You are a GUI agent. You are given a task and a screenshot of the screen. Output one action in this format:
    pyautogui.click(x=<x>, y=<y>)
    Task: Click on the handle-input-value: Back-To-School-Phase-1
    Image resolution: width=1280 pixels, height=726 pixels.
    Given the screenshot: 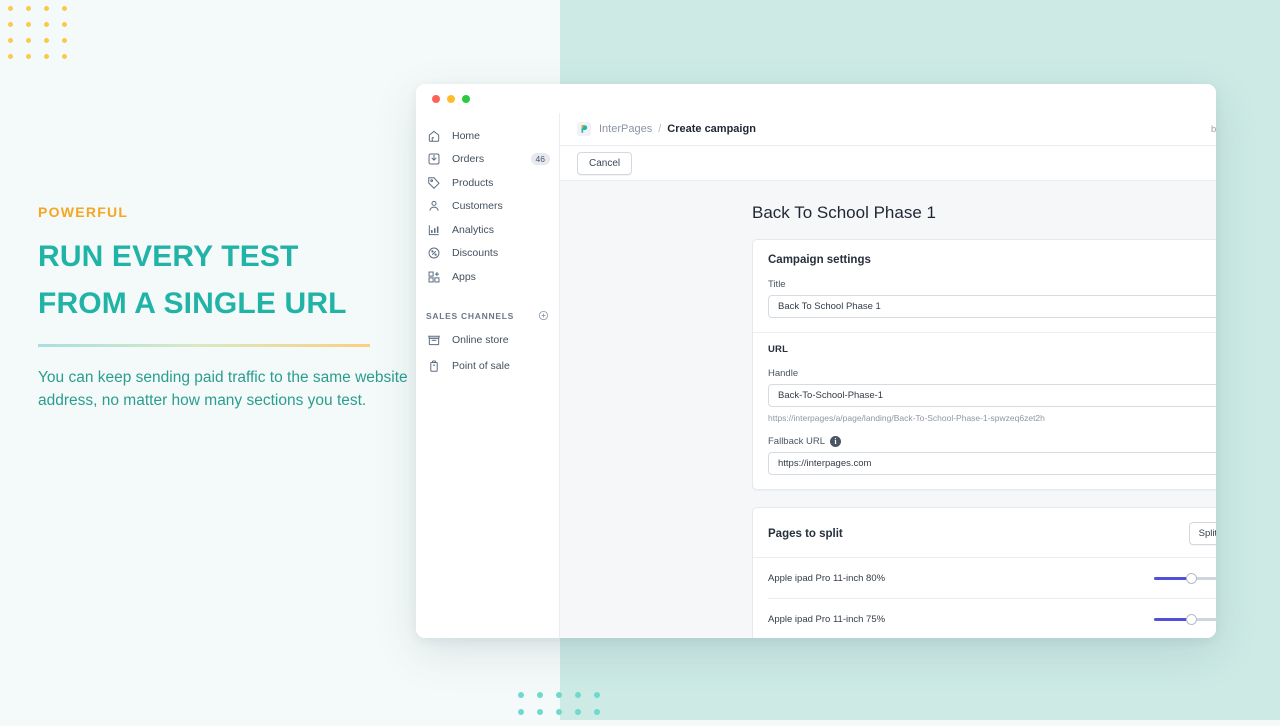 What is the action you would take?
    pyautogui.click(x=831, y=395)
    